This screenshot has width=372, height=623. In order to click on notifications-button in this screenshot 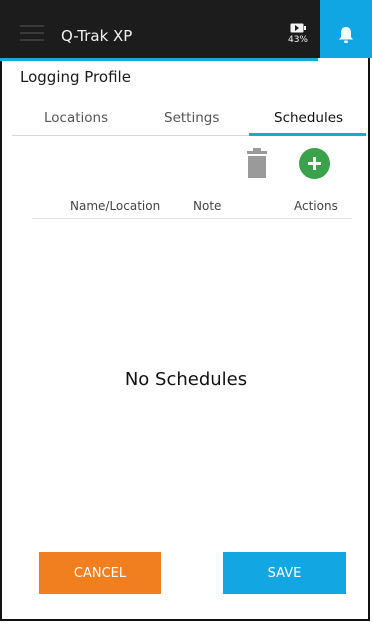, I will do `click(346, 29)`.